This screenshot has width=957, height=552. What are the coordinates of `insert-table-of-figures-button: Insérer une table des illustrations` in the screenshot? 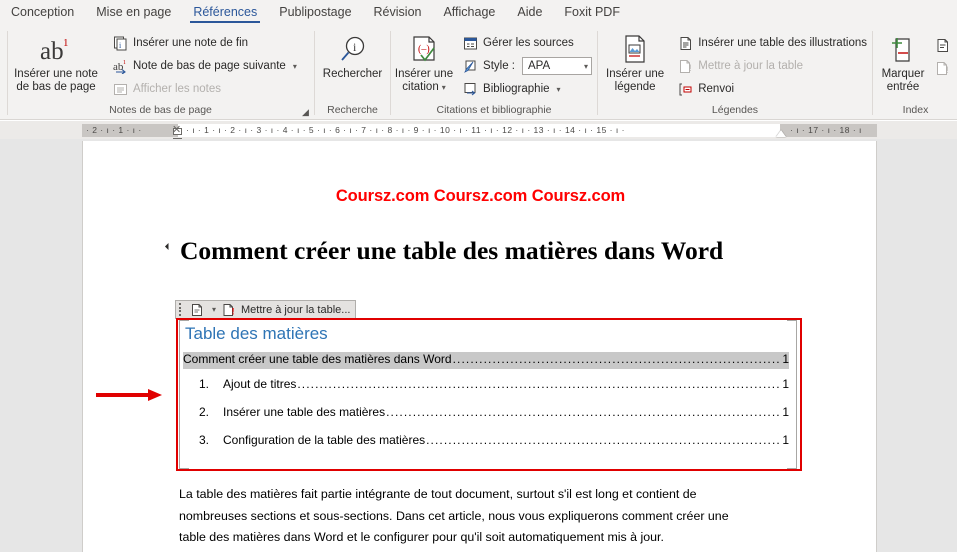 It's located at (772, 43).